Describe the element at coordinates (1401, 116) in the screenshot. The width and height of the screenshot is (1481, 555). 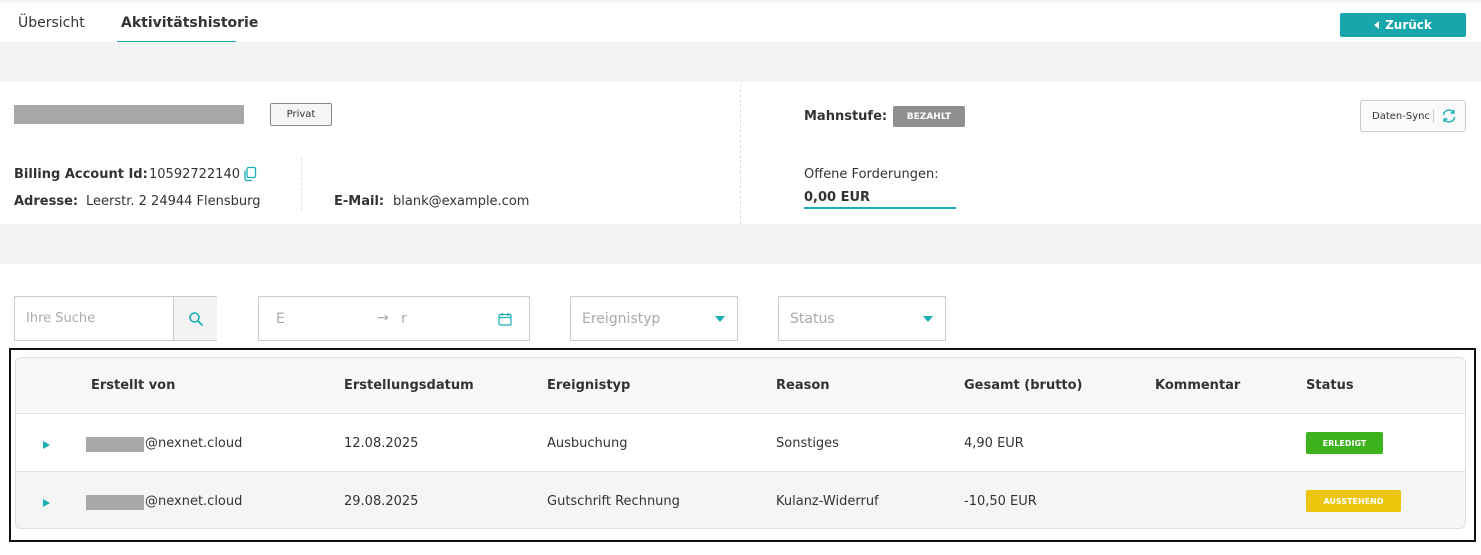
I see `data-sync-label: Daten-Sync` at that location.